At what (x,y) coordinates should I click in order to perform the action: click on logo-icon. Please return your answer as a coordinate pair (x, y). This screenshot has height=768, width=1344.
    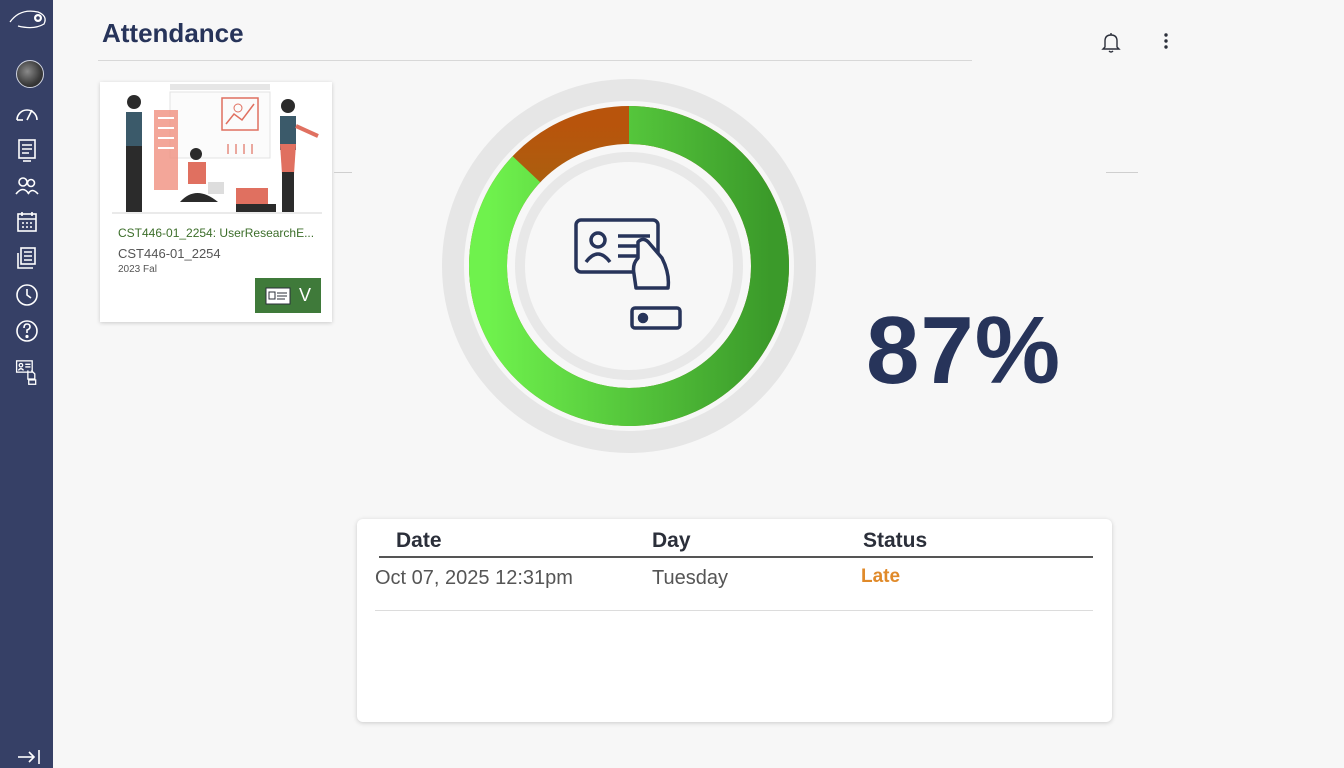
    Looking at the image, I should click on (27, 19).